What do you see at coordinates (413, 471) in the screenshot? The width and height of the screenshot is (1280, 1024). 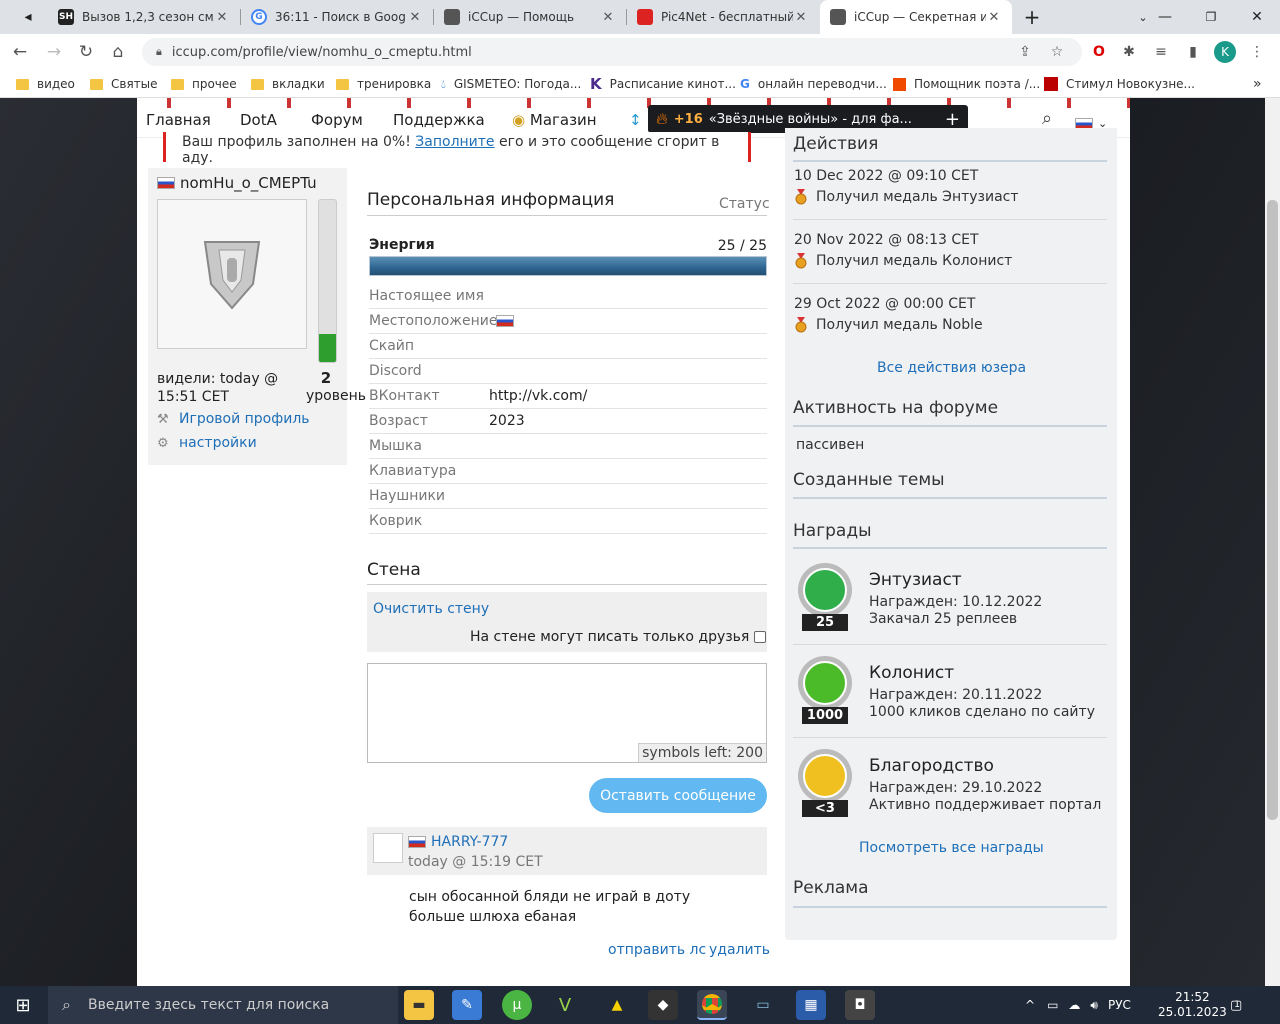 I see `info-key: Клавиатура` at bounding box center [413, 471].